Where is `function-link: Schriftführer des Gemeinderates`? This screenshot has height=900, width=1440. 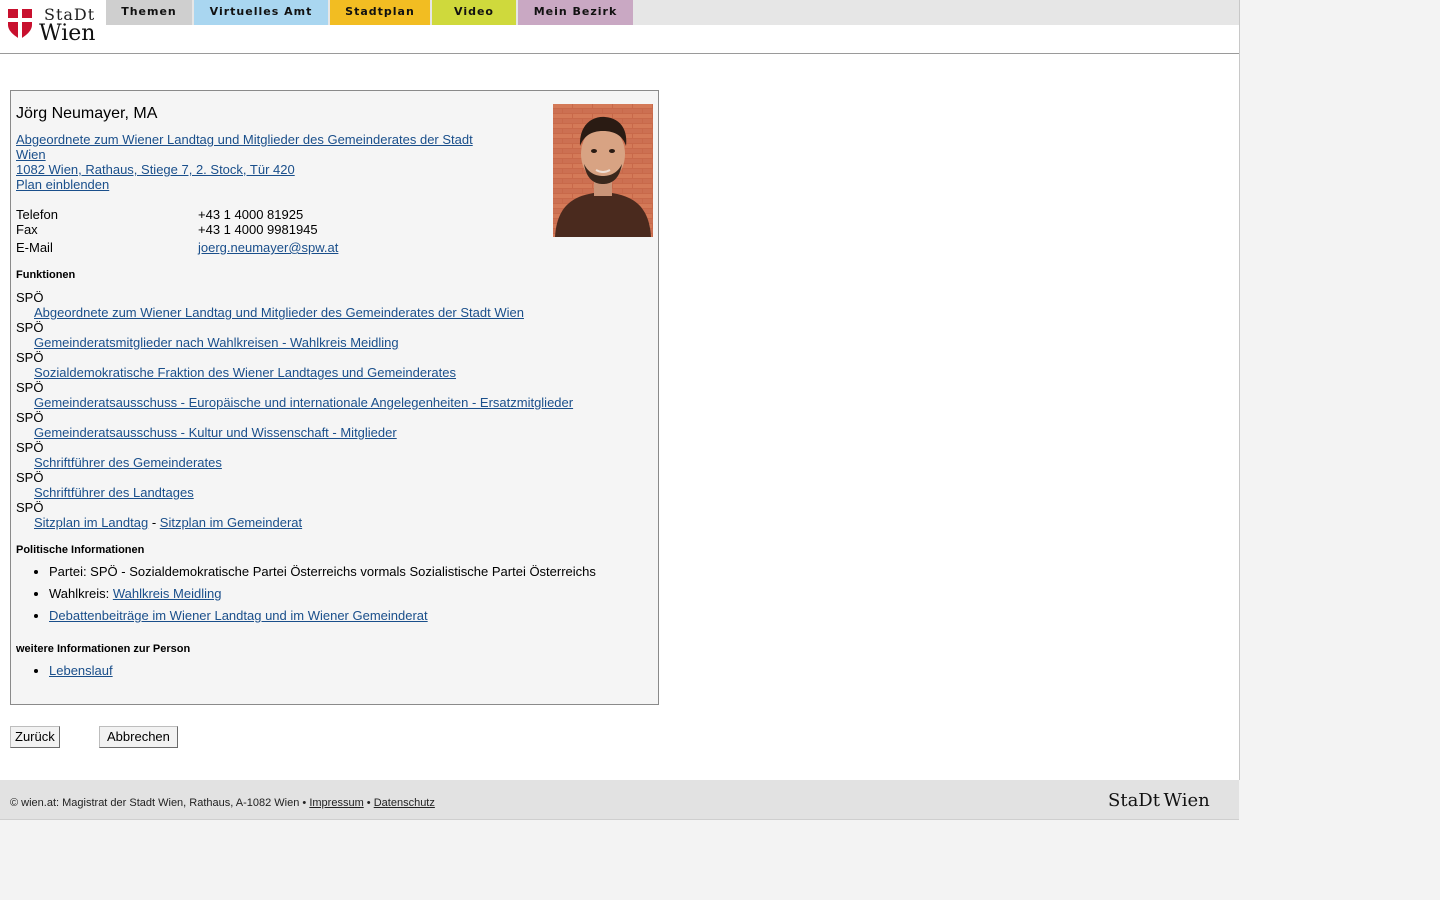 function-link: Schriftführer des Gemeinderates is located at coordinates (128, 462).